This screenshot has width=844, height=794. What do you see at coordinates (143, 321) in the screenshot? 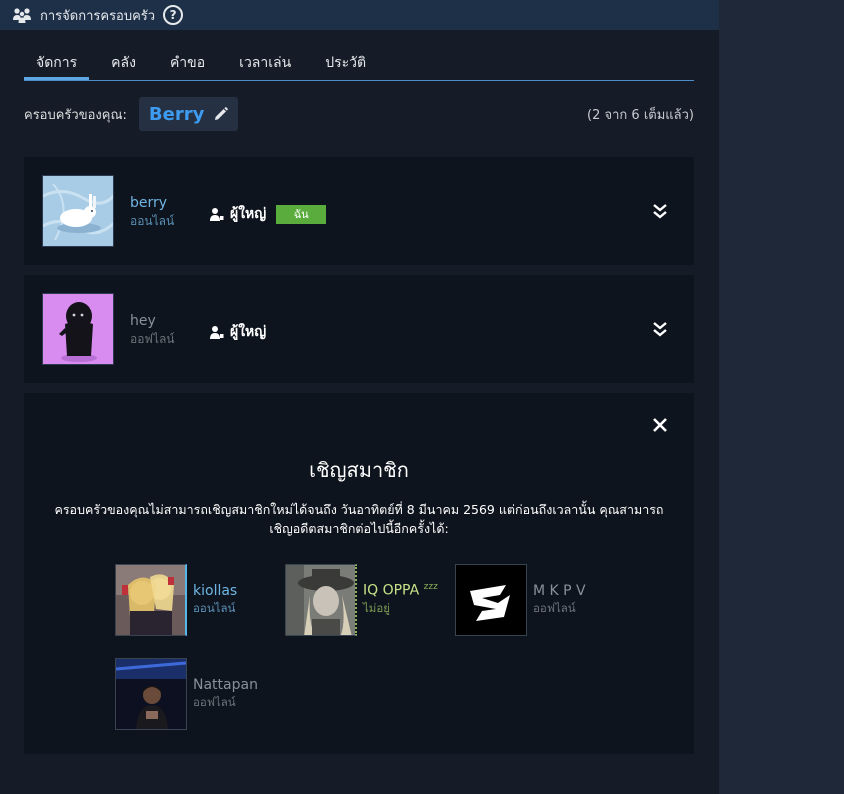
I see `member-name: hey` at bounding box center [143, 321].